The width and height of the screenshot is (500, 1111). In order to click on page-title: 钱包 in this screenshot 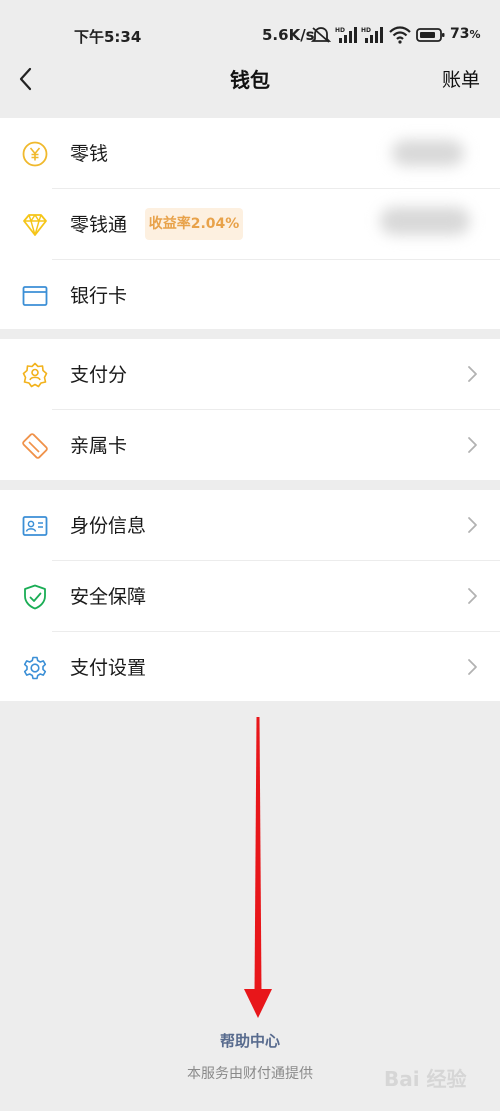, I will do `click(250, 80)`.